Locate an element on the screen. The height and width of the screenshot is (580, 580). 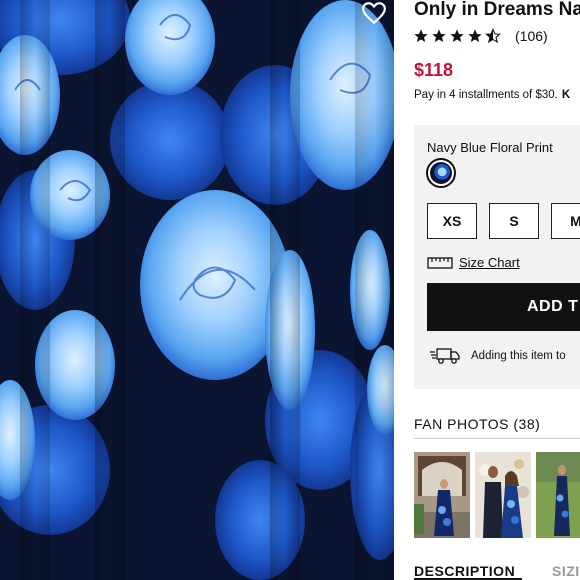
heart-icon is located at coordinates (374, 13).